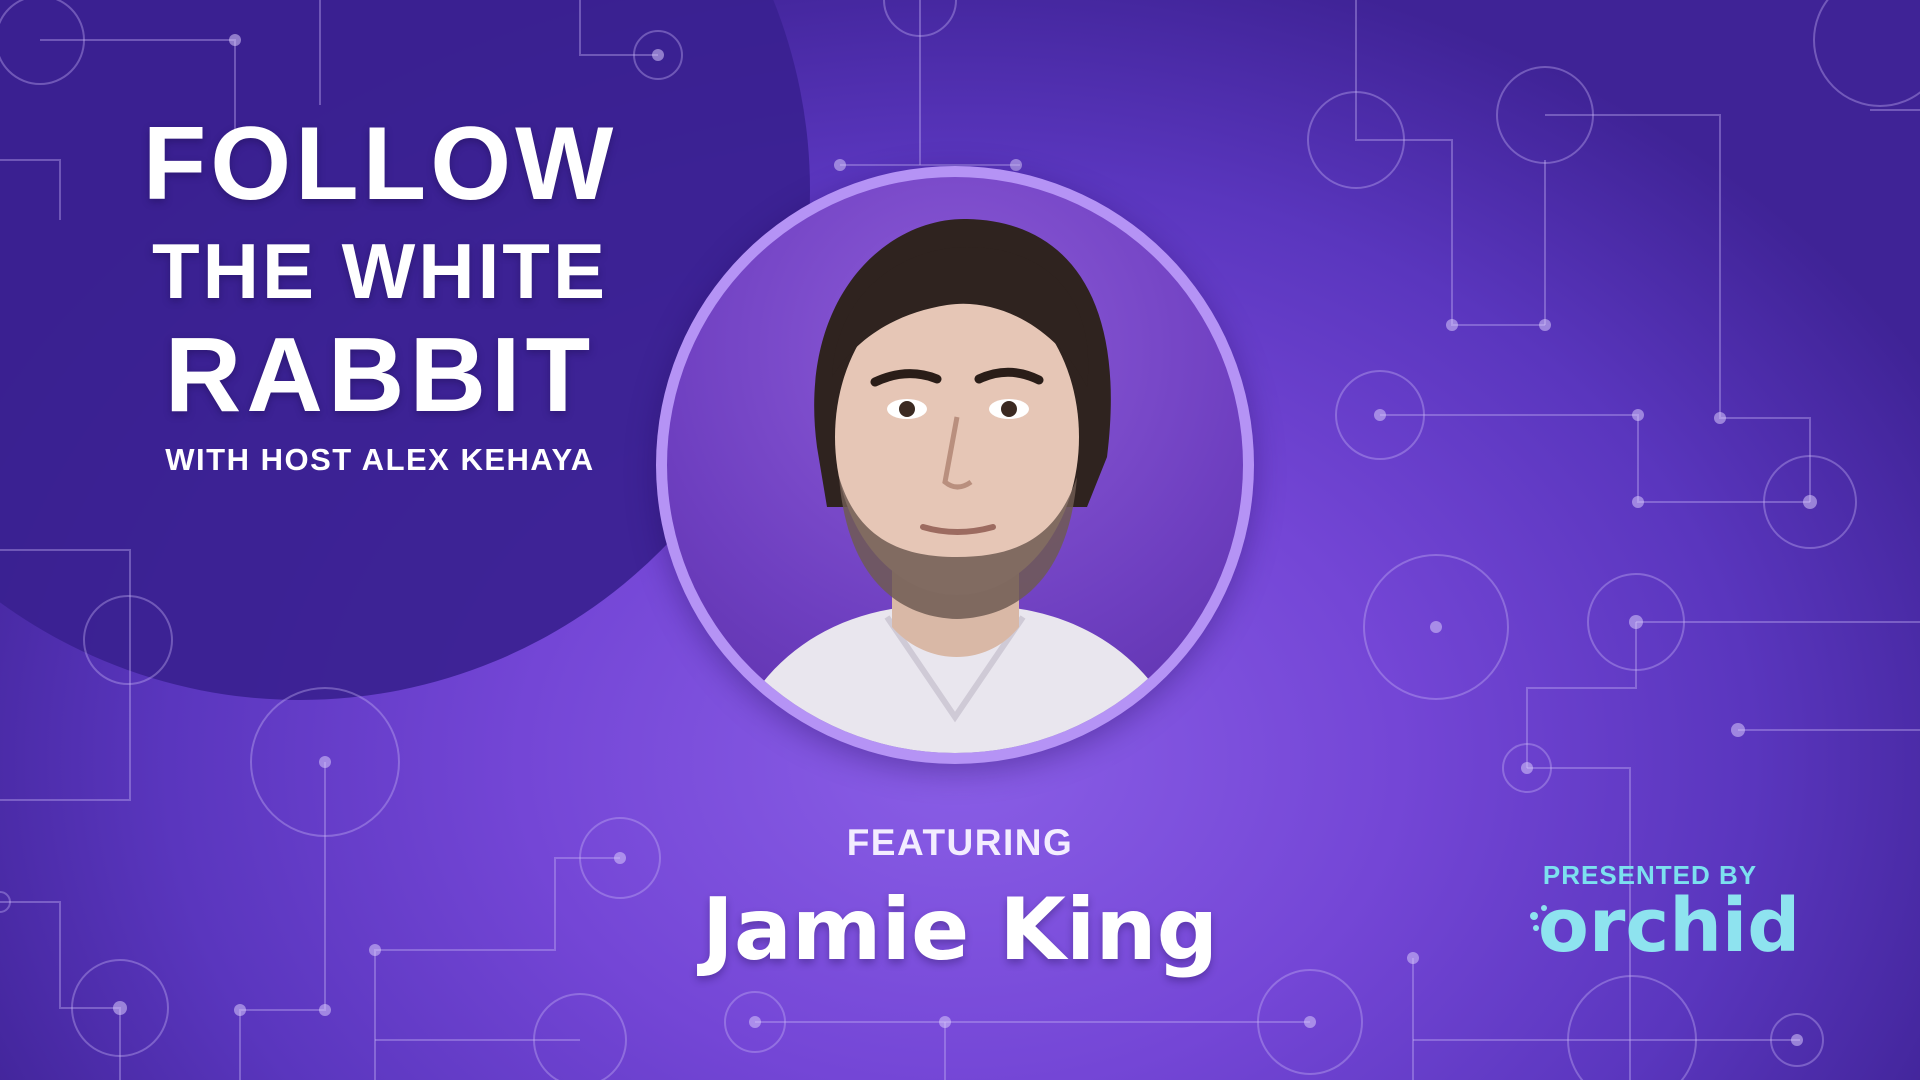 The height and width of the screenshot is (1080, 1920). Describe the element at coordinates (380, 375) in the screenshot. I see `title-line-3: RABBIT` at that location.